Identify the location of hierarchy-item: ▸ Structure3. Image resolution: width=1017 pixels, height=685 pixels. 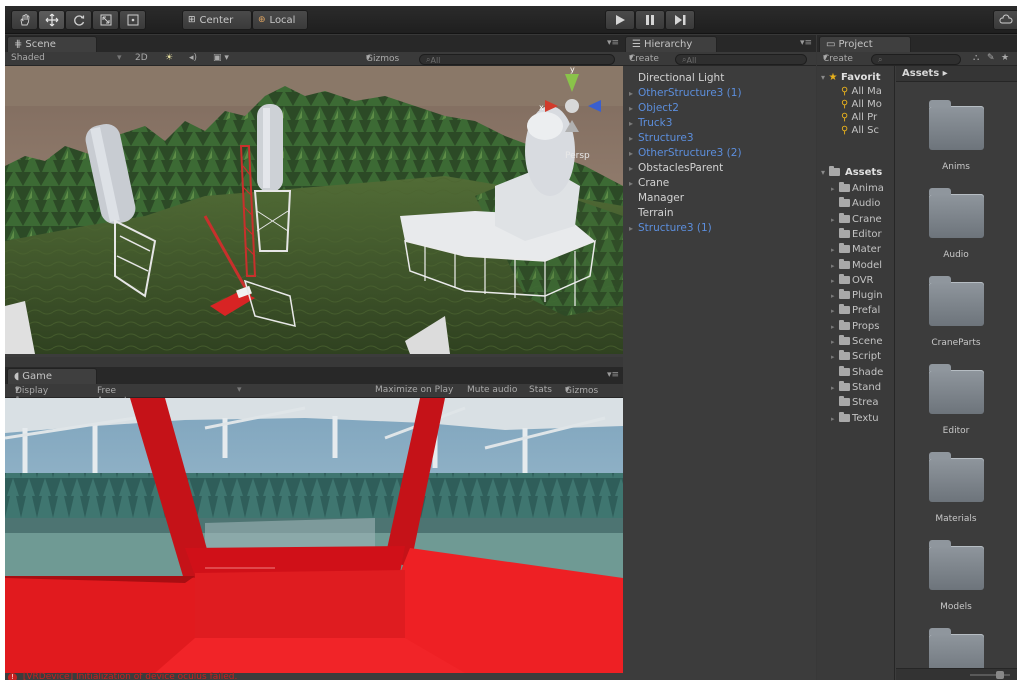
(661, 138).